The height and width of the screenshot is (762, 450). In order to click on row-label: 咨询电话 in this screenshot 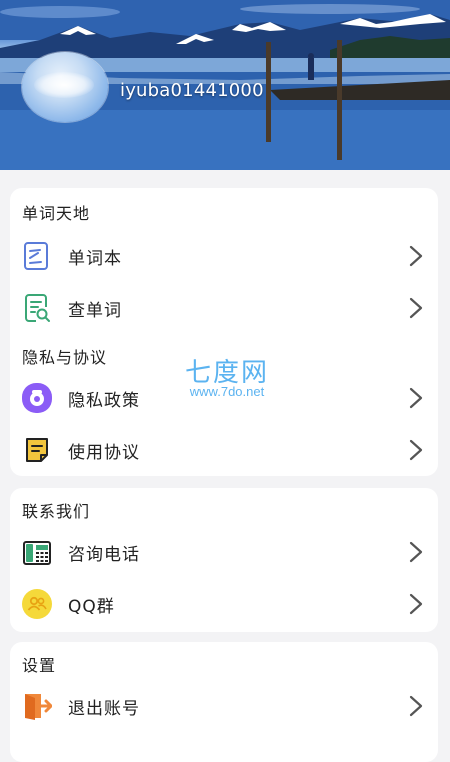, I will do `click(104, 555)`.